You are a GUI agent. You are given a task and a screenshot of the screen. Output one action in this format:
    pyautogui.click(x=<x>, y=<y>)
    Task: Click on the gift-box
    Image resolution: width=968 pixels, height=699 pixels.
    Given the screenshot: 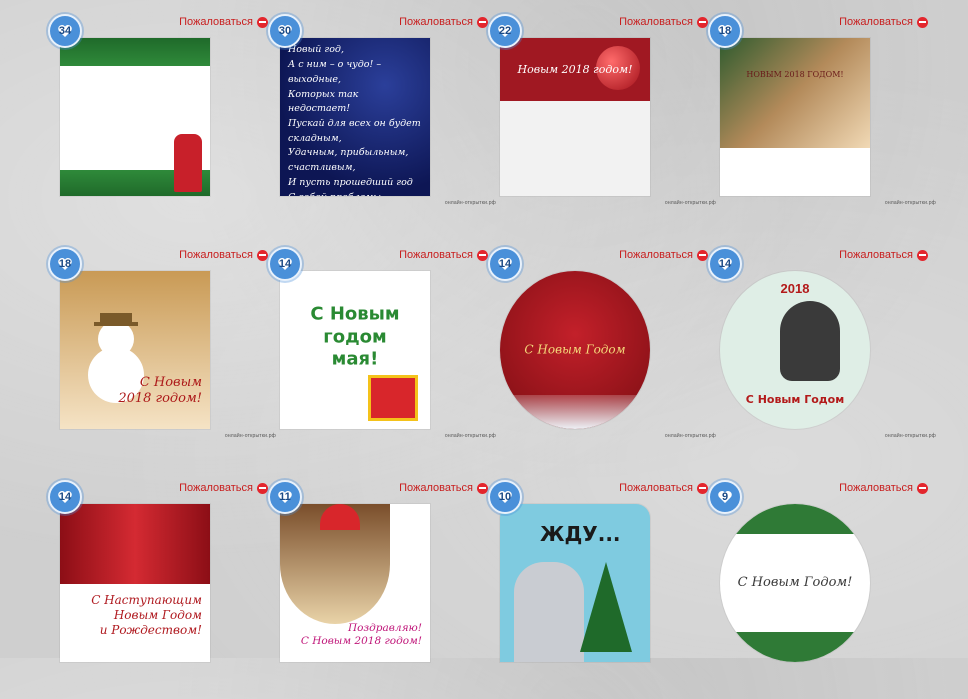 What is the action you would take?
    pyautogui.click(x=393, y=398)
    